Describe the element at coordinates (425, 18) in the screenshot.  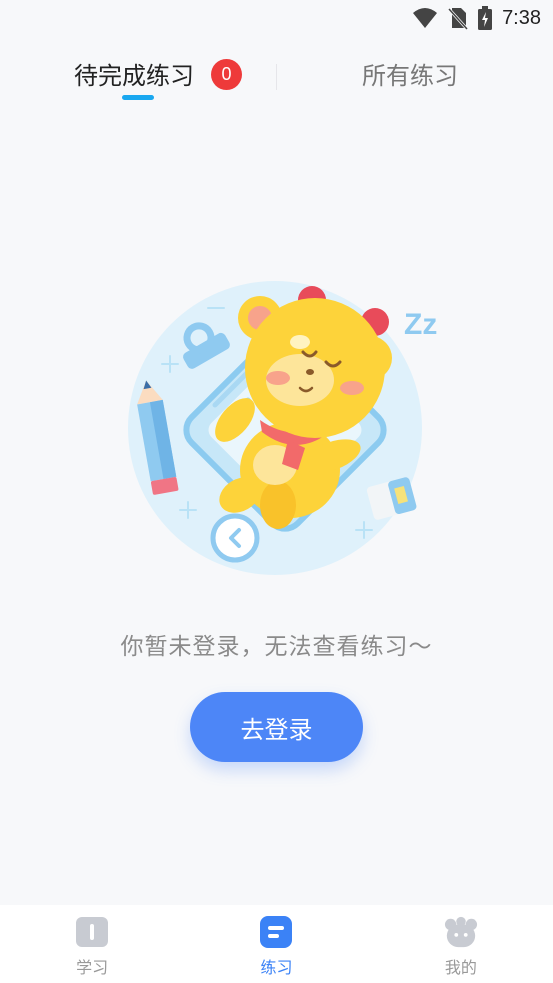
I see `wifi-icon` at that location.